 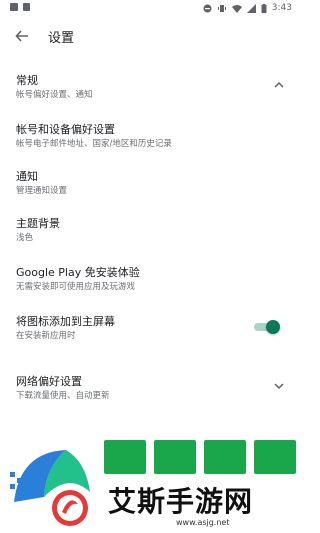 I want to click on settings-item-network: 网络偏好设置 下载流量使用、自动更新, so click(x=150, y=388).